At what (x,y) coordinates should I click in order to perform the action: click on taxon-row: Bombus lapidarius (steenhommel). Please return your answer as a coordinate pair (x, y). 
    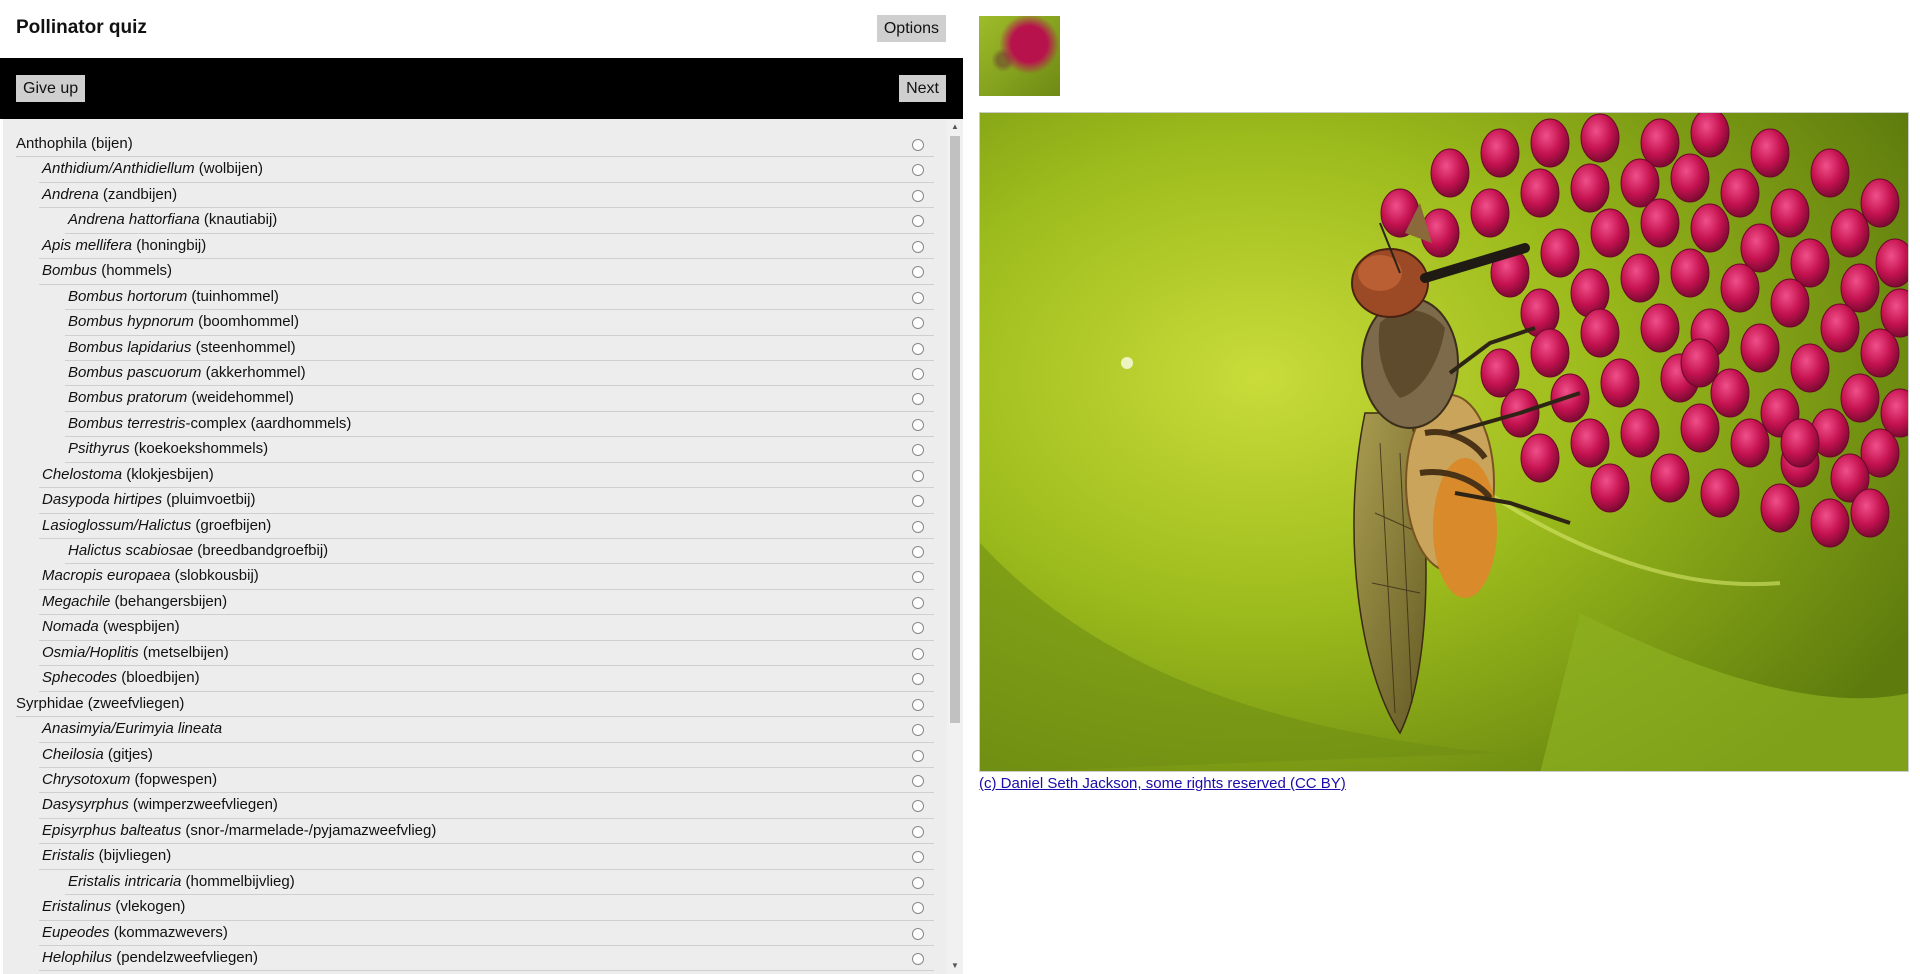
    Looking at the image, I should click on (473, 348).